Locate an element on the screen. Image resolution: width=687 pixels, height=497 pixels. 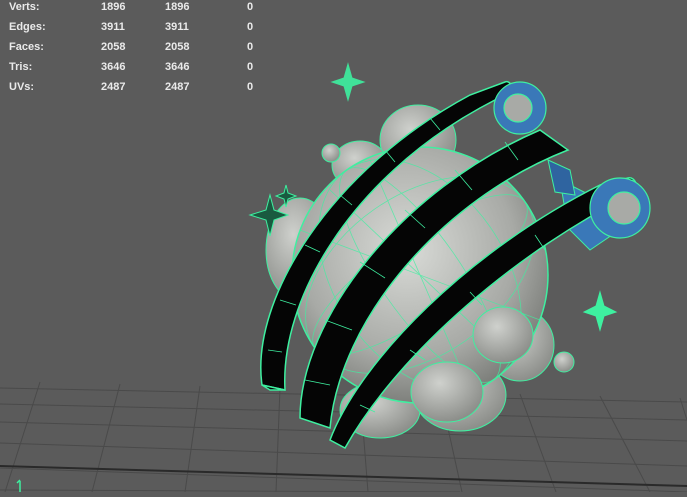
hud-label: Tris: is located at coordinates (21, 67).